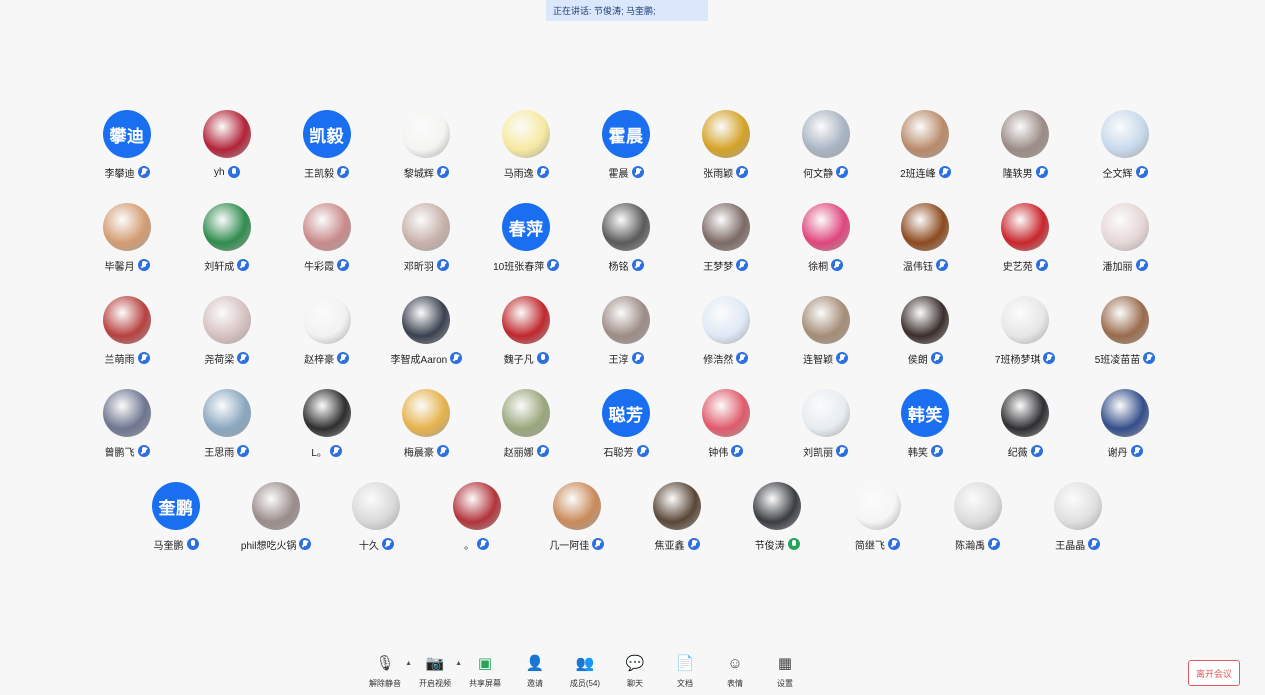 This screenshot has height=695, width=1265. I want to click on invite-label: 邀请, so click(535, 683).